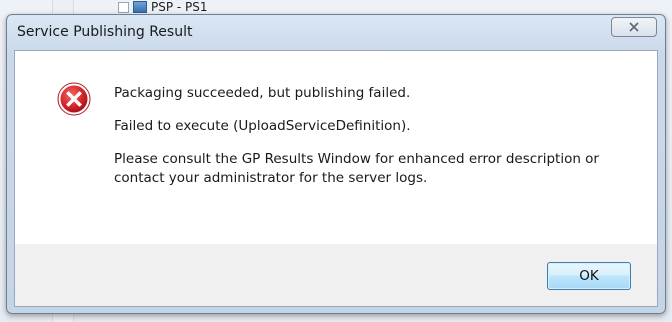 The height and width of the screenshot is (322, 672). I want to click on close-button, so click(634, 27).